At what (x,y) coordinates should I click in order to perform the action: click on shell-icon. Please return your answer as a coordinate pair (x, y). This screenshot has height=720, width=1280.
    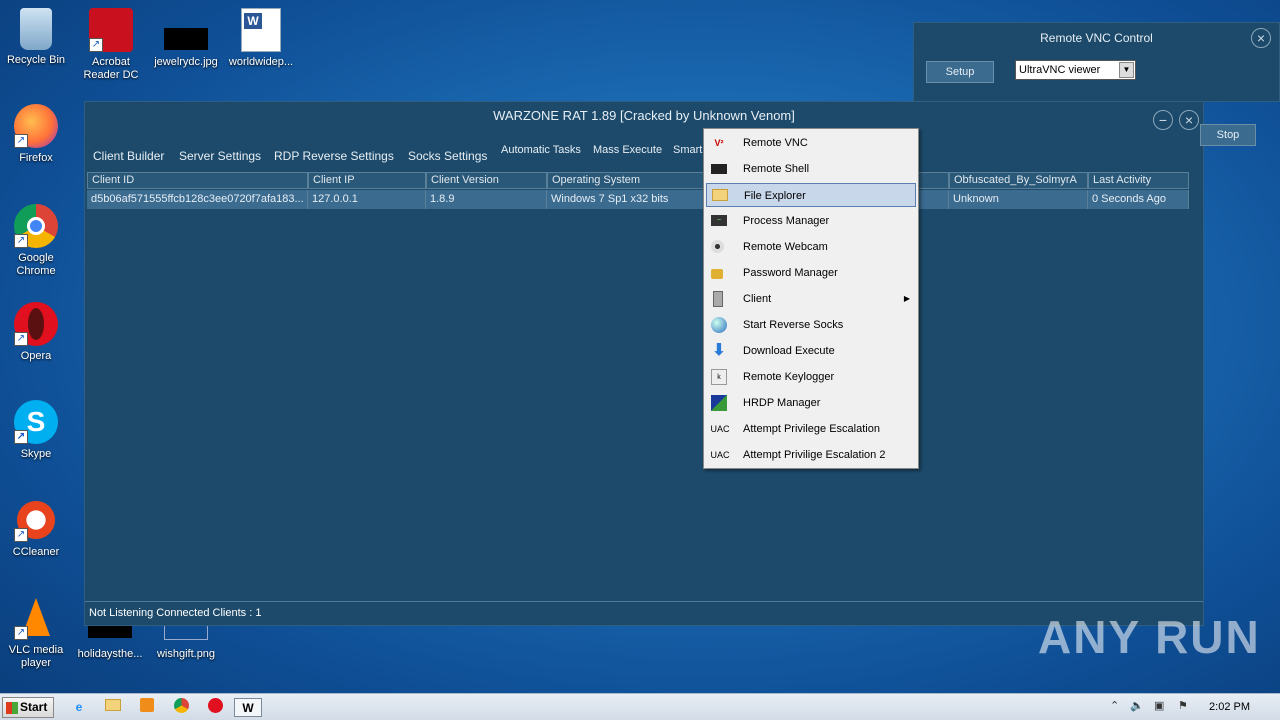
    Looking at the image, I should click on (719, 169).